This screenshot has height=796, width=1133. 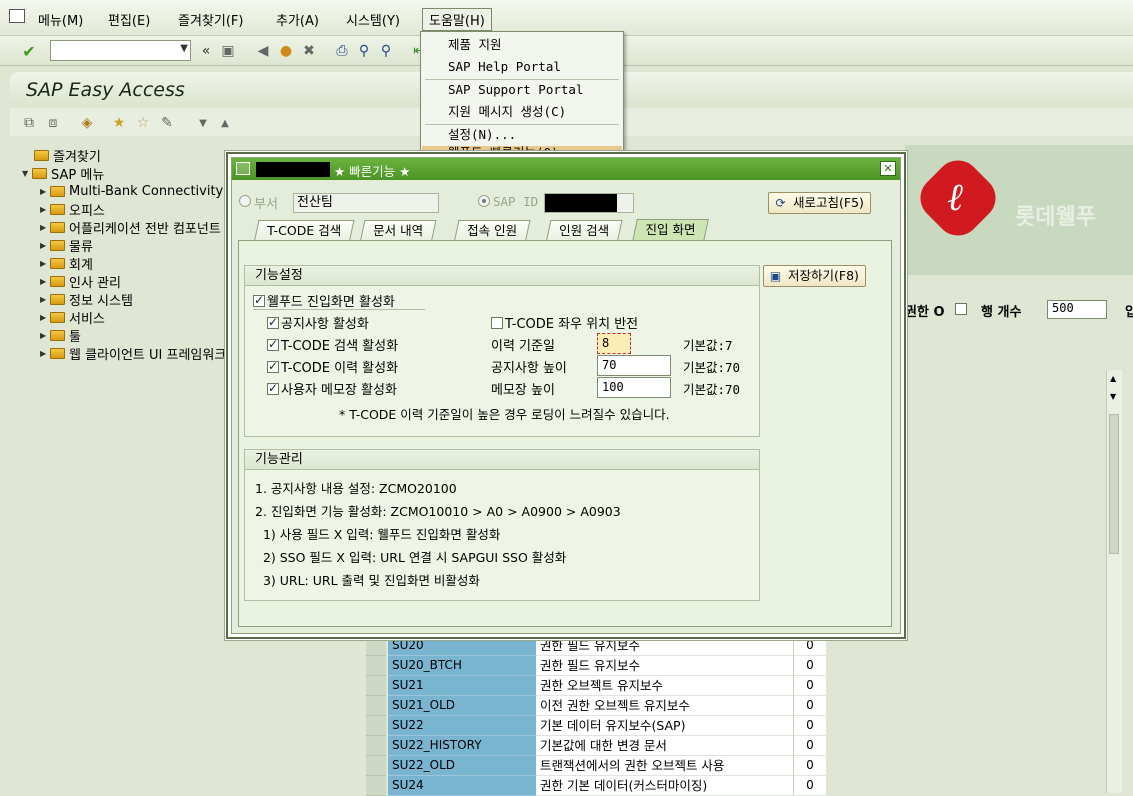 What do you see at coordinates (522, 45) in the screenshot?
I see `help-menu-item-product-support: 제품 지원` at bounding box center [522, 45].